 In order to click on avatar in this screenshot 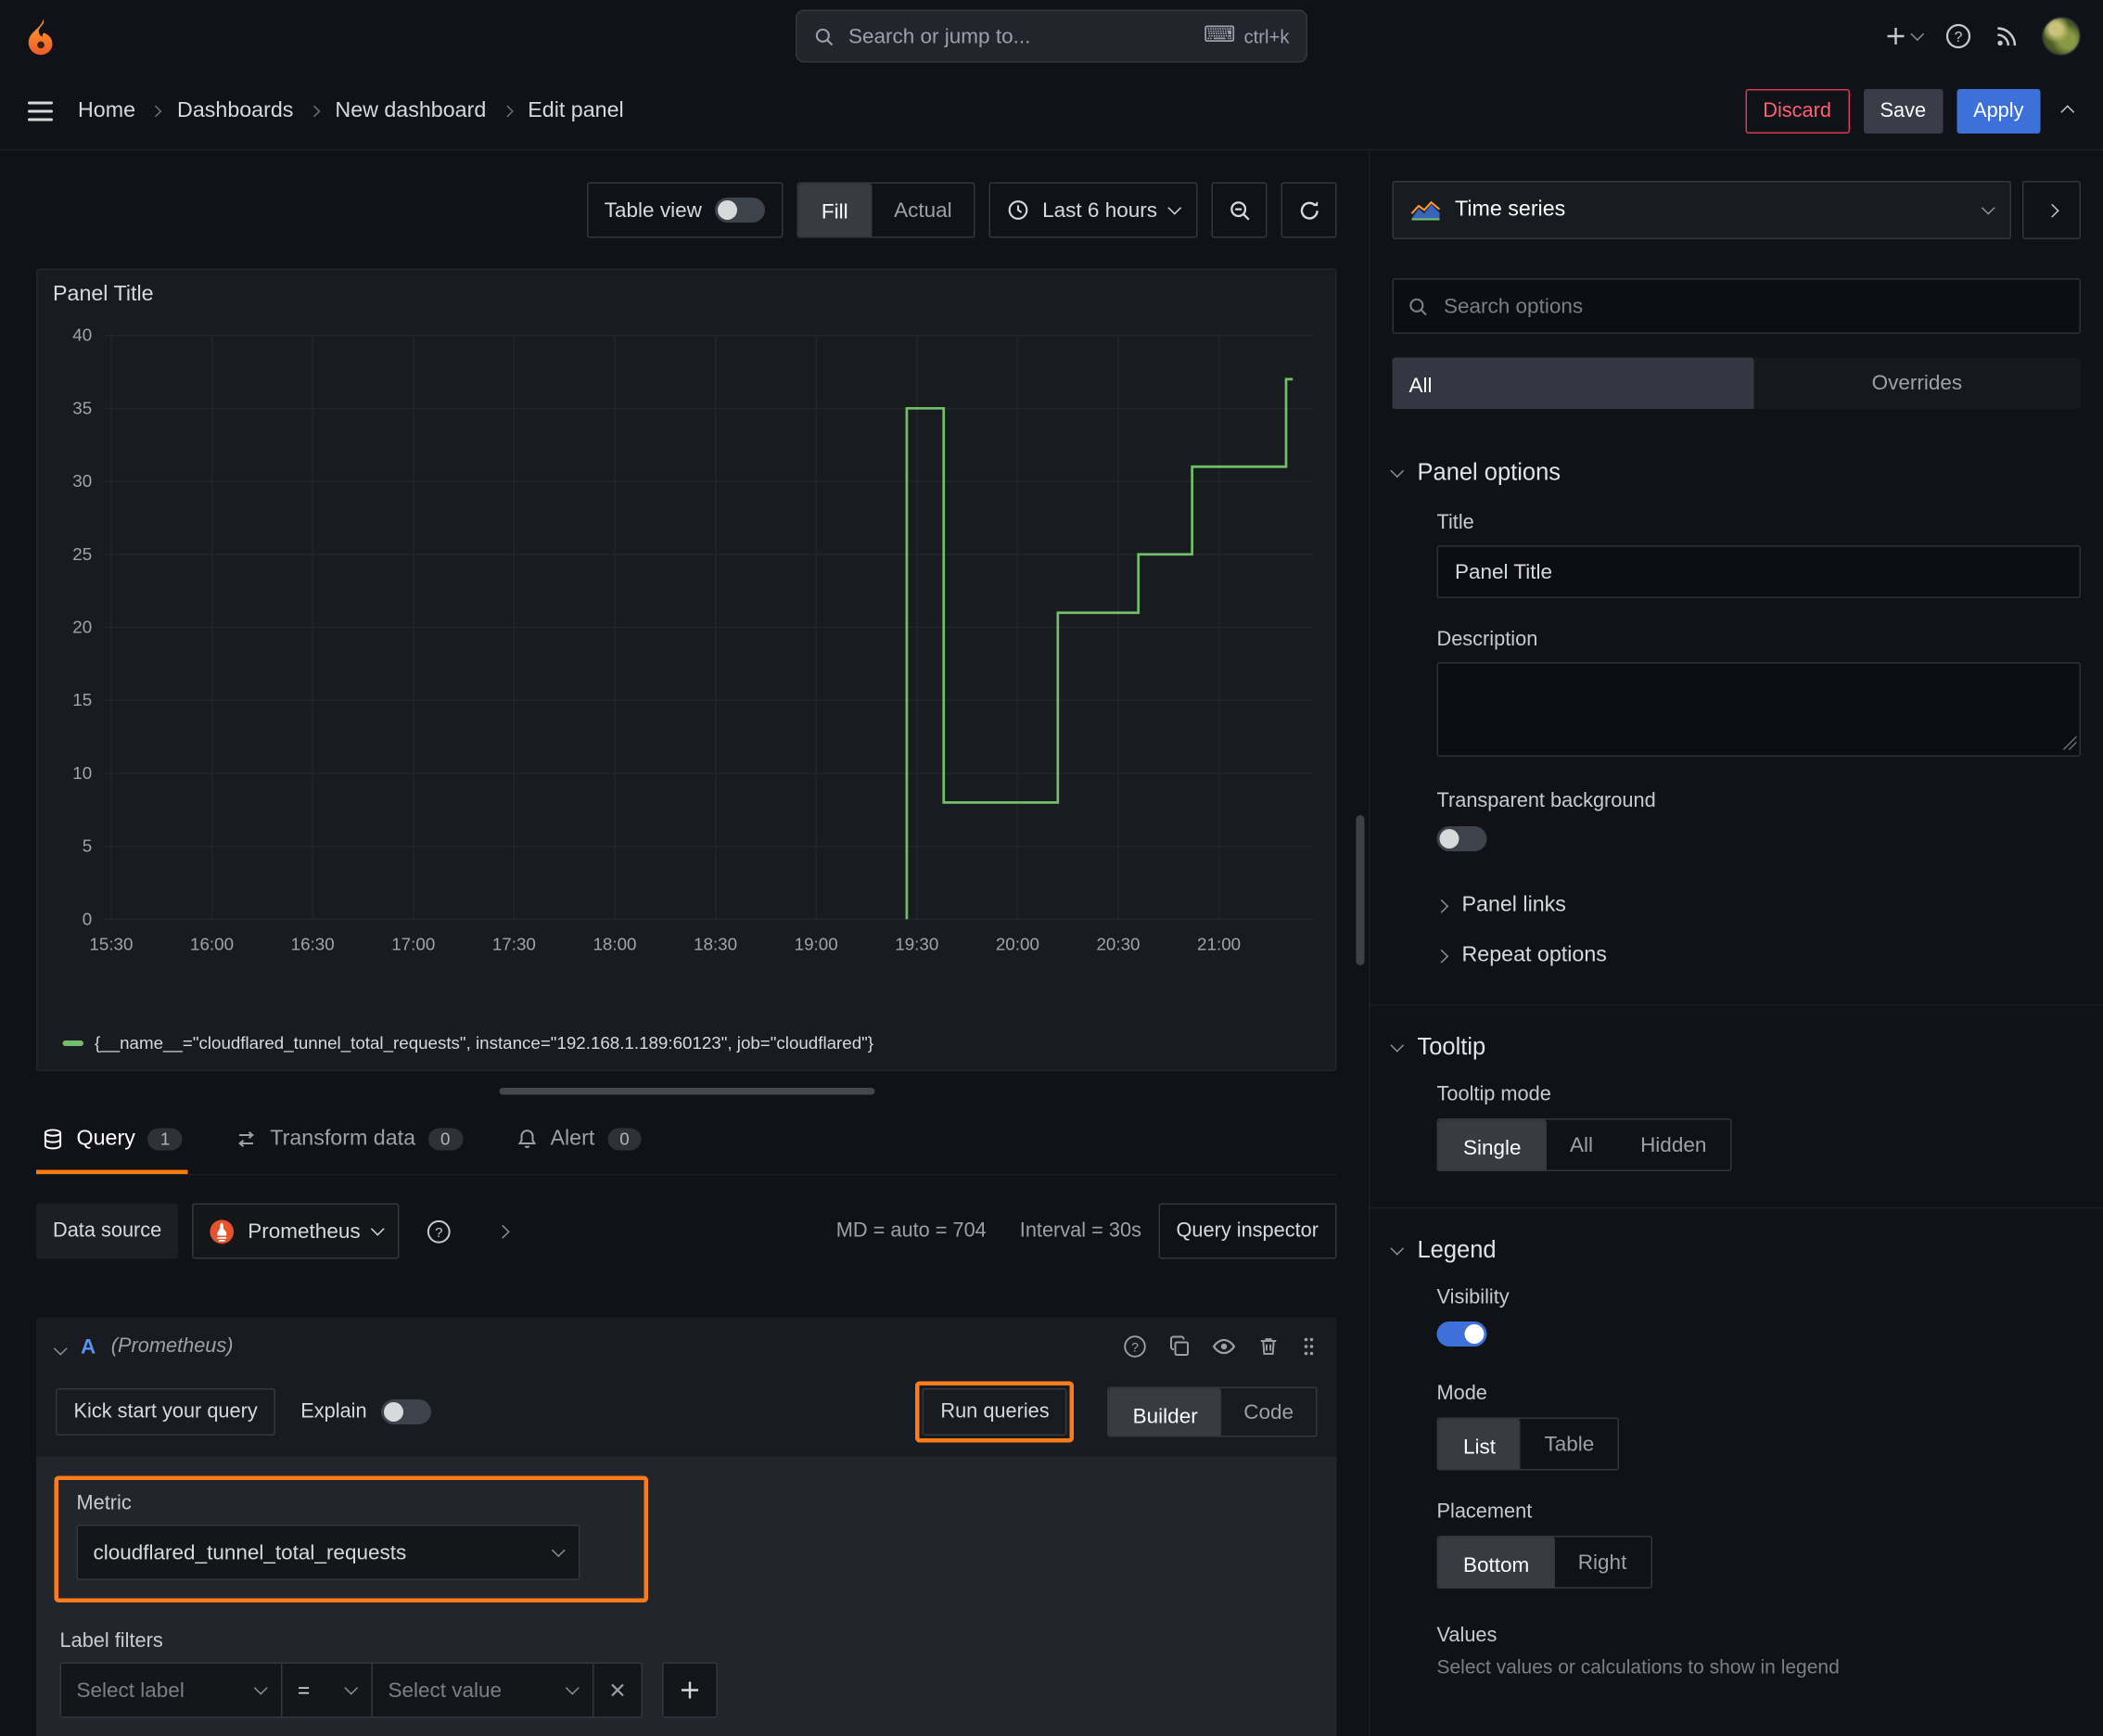, I will do `click(2061, 36)`.